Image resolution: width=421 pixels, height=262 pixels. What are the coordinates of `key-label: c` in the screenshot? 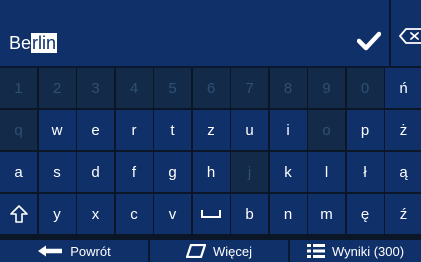 It's located at (134, 214).